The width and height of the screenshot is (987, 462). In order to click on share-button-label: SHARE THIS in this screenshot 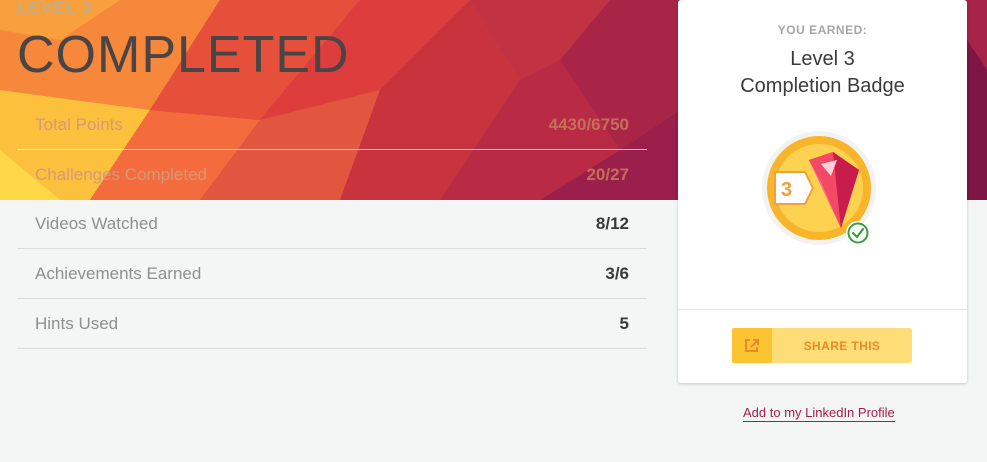, I will do `click(842, 346)`.